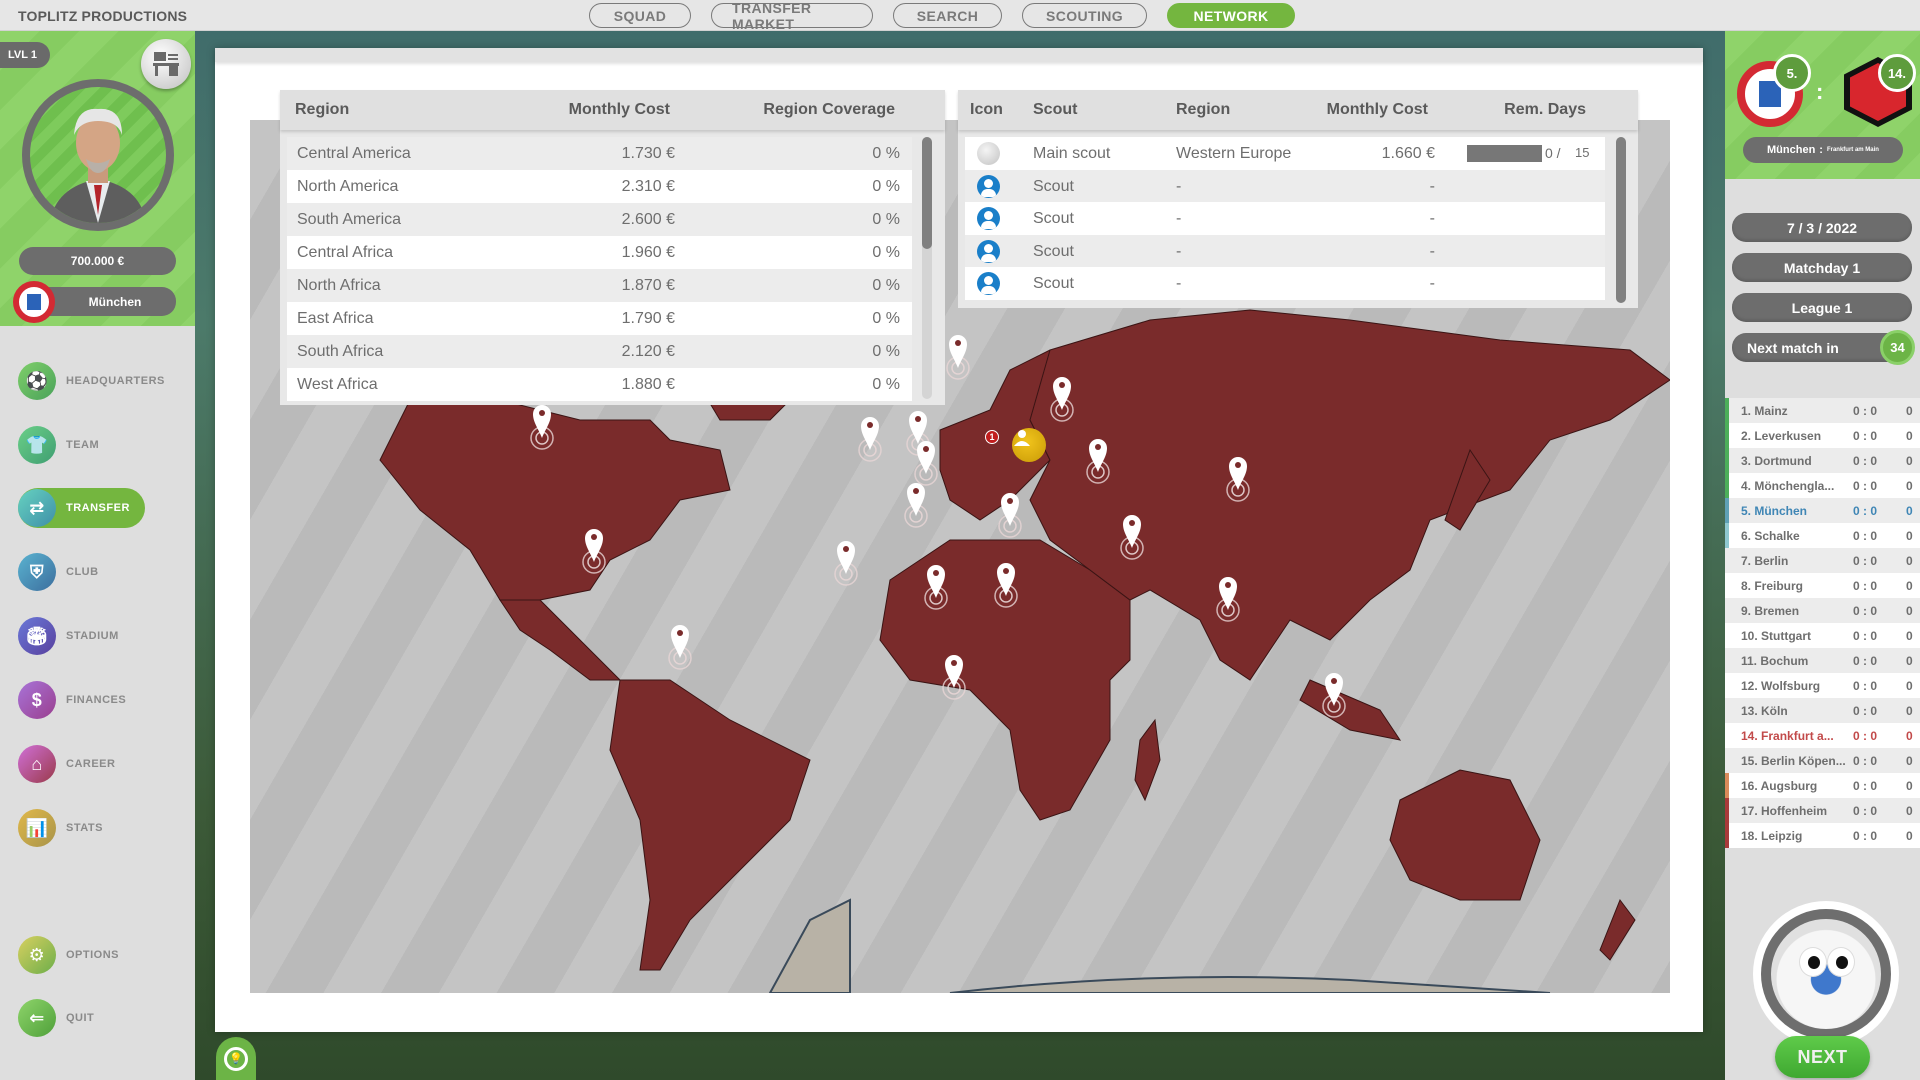 The height and width of the screenshot is (1080, 1920). Describe the element at coordinates (599, 219) in the screenshot. I see `region-row: South America 2.600 € 0 %` at that location.